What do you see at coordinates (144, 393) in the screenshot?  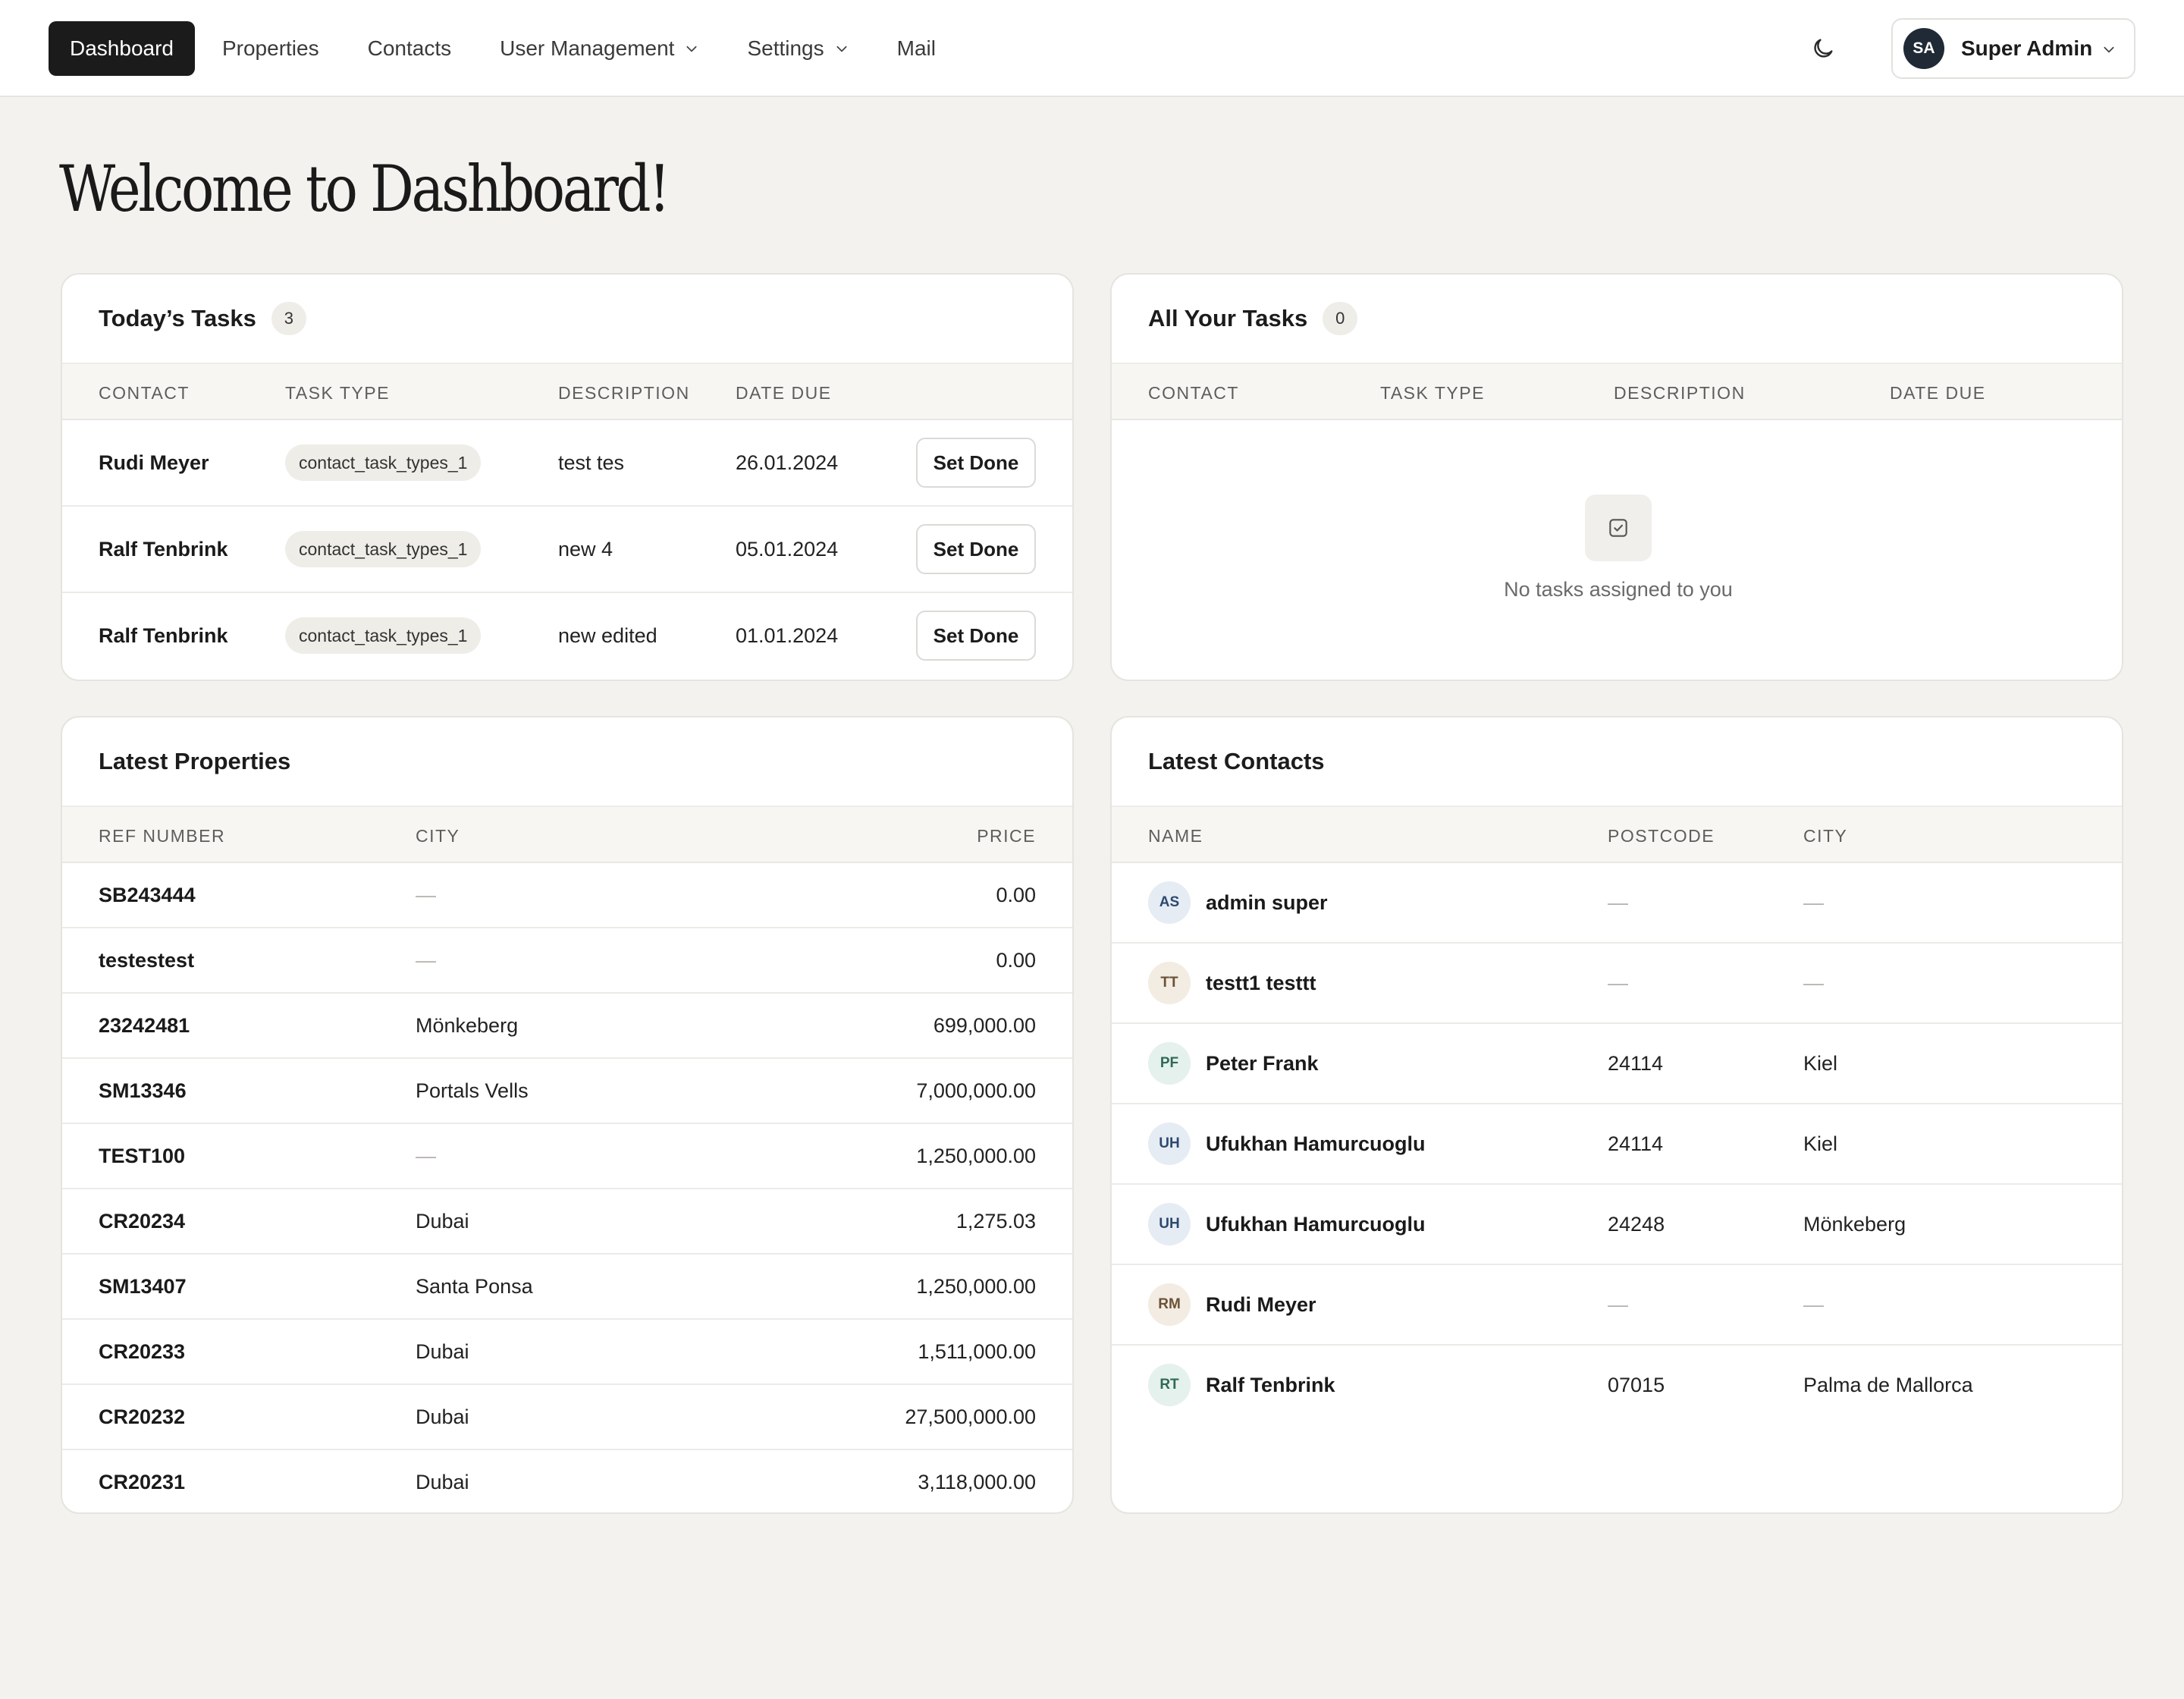 I see `column-header-contact: Contact` at bounding box center [144, 393].